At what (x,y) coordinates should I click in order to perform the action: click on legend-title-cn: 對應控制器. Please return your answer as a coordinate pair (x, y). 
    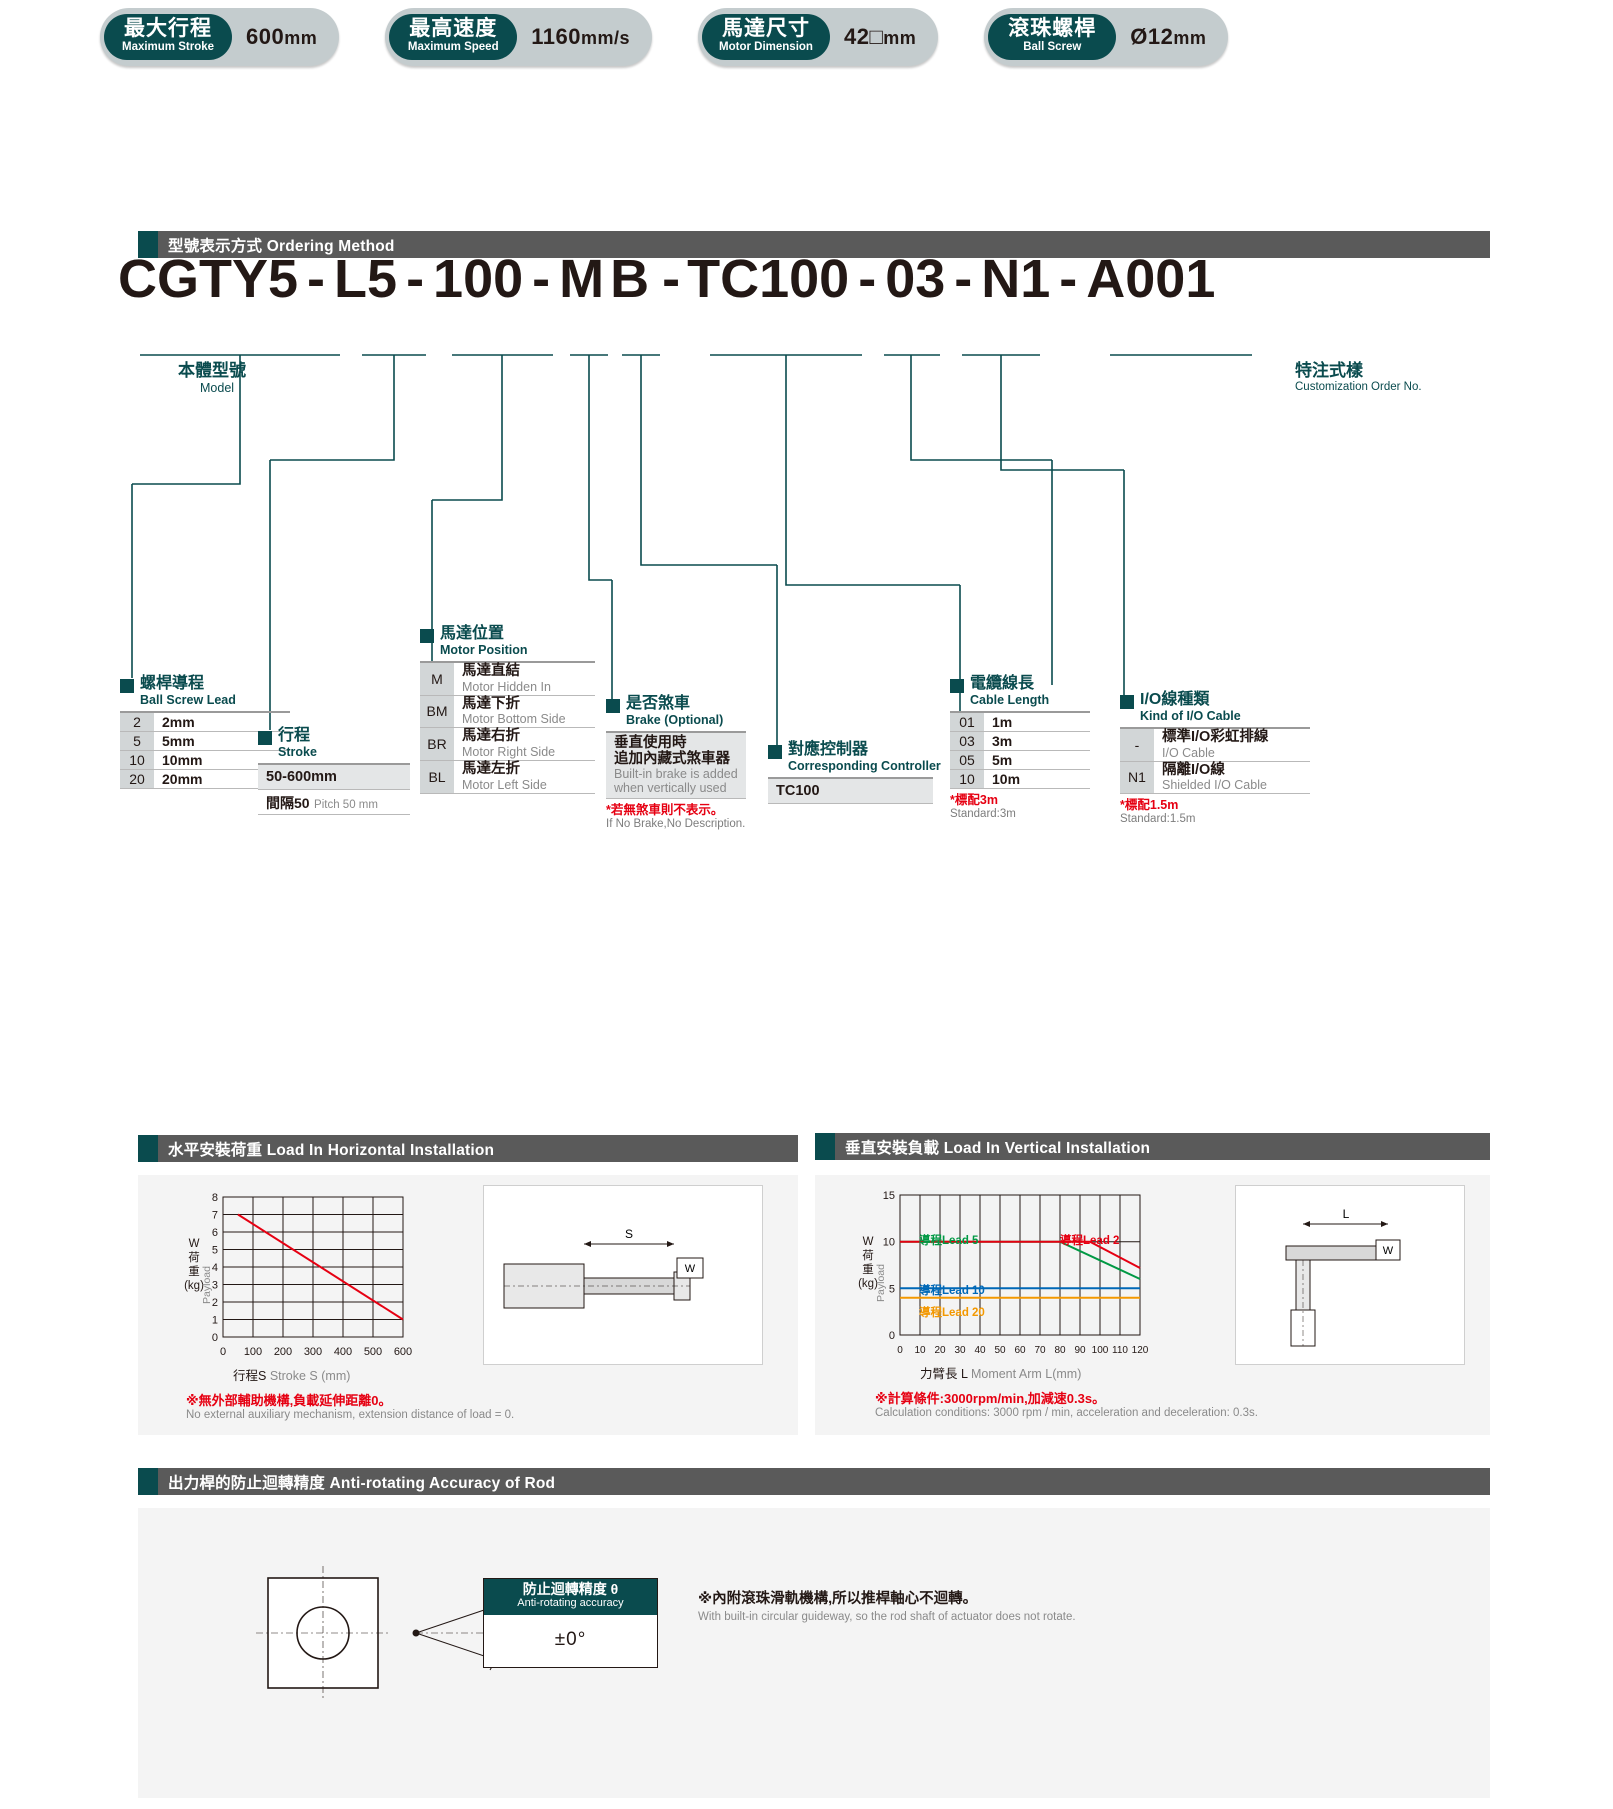
    Looking at the image, I should click on (828, 749).